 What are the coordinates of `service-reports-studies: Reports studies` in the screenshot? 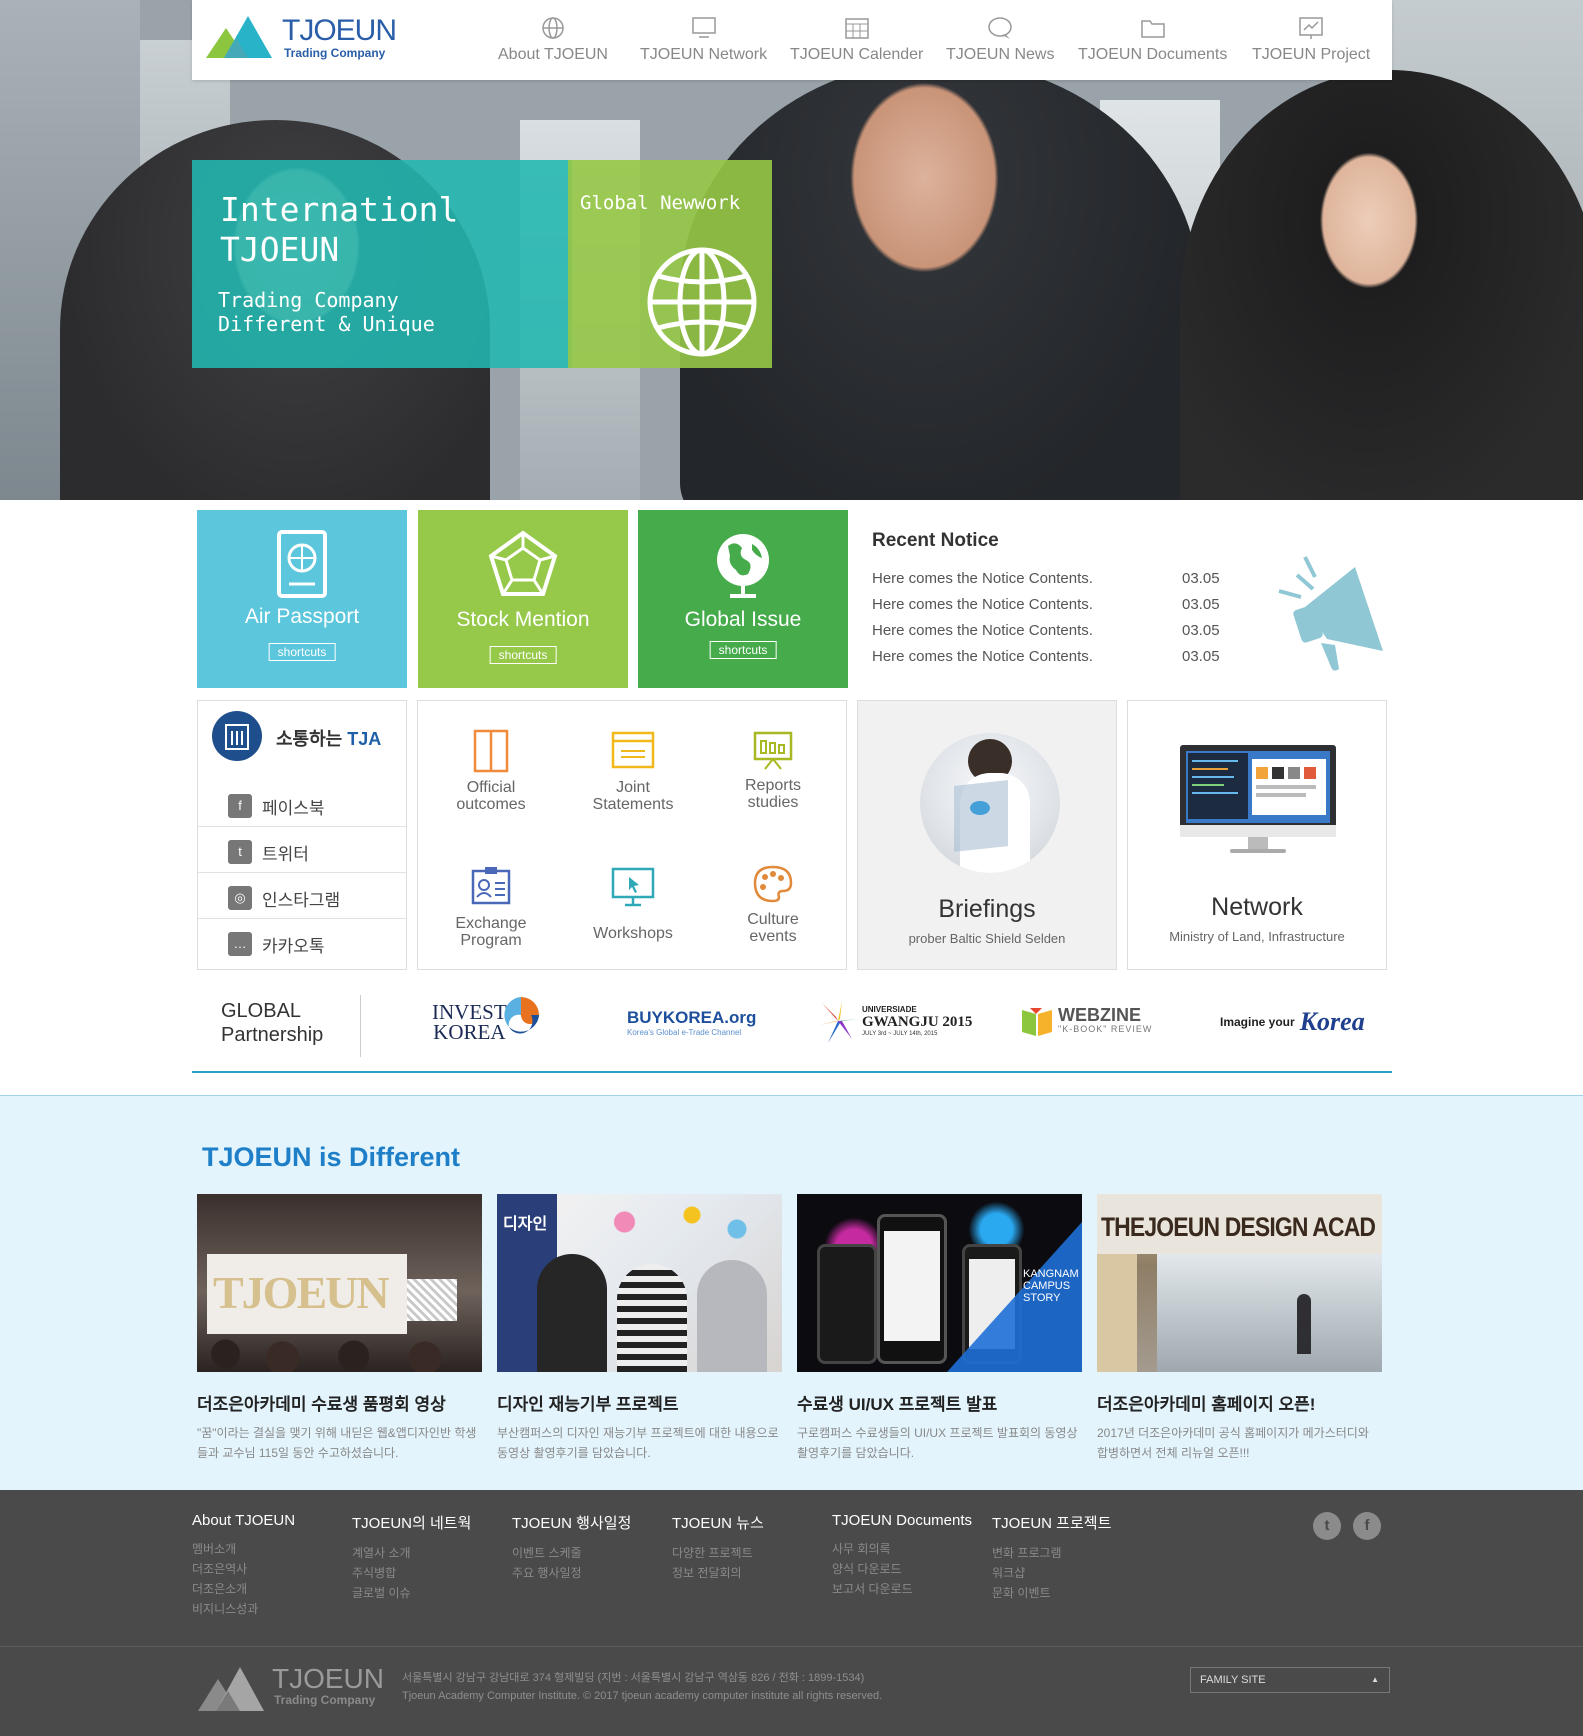 It's located at (773, 769).